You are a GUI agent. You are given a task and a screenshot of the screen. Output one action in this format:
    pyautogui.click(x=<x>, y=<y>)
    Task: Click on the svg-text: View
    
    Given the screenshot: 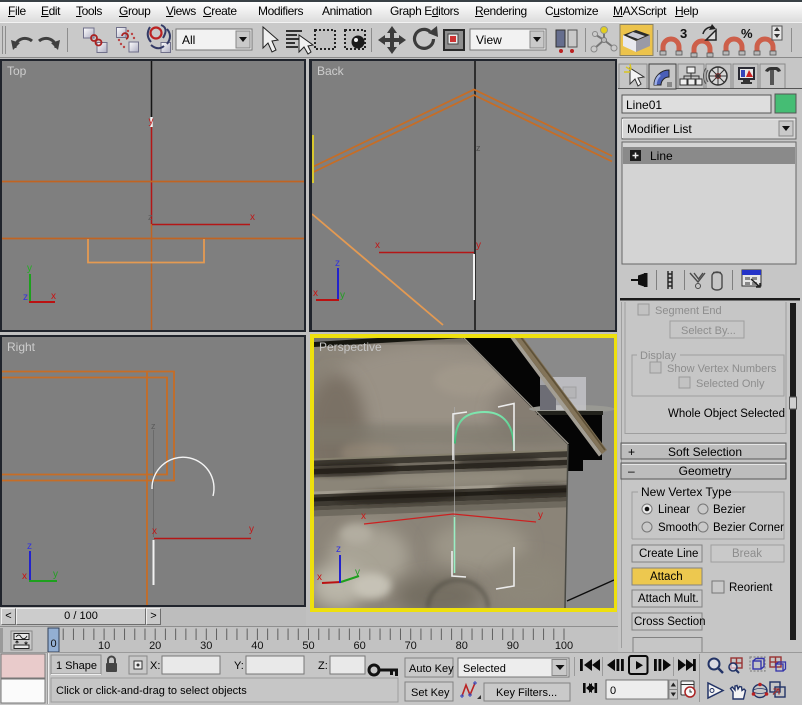 What is the action you would take?
    pyautogui.click(x=489, y=40)
    